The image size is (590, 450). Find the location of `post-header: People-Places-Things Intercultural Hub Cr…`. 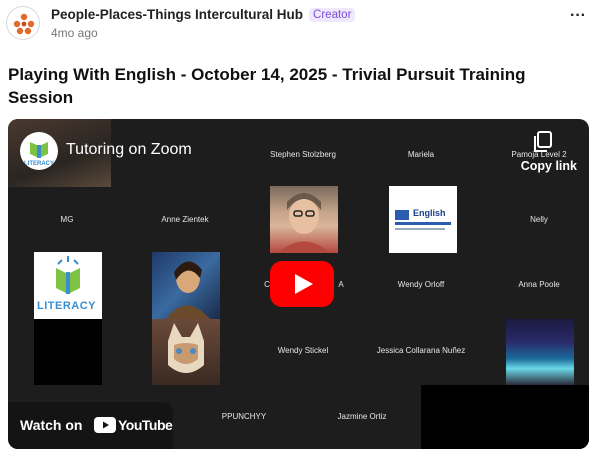

post-header: People-Places-Things Intercultural Hub Cr… is located at coordinates (296, 24).